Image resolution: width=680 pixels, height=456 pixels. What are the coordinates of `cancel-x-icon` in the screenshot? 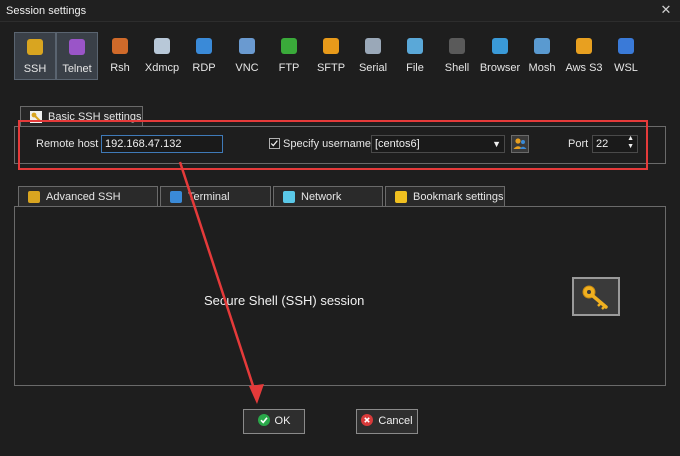 It's located at (367, 420).